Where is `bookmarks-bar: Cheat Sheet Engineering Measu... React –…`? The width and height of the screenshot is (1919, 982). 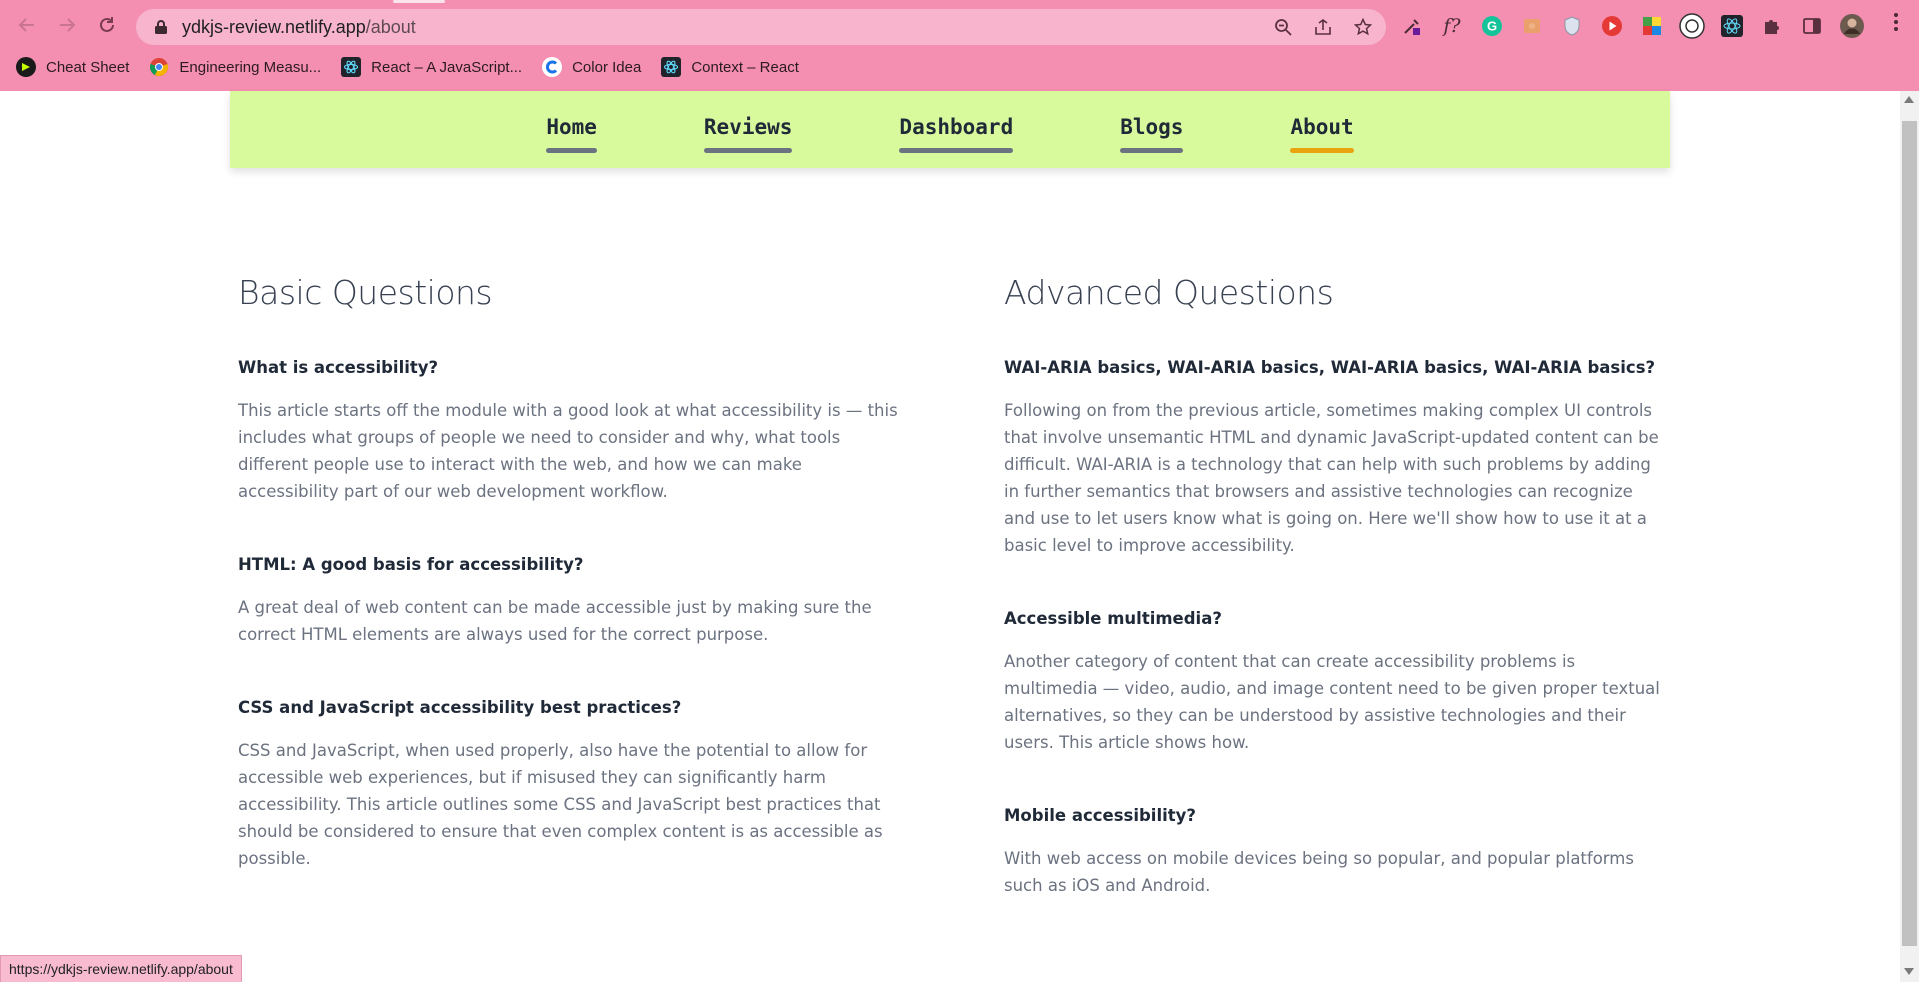 bookmarks-bar: Cheat Sheet Engineering Measu... React –… is located at coordinates (959, 67).